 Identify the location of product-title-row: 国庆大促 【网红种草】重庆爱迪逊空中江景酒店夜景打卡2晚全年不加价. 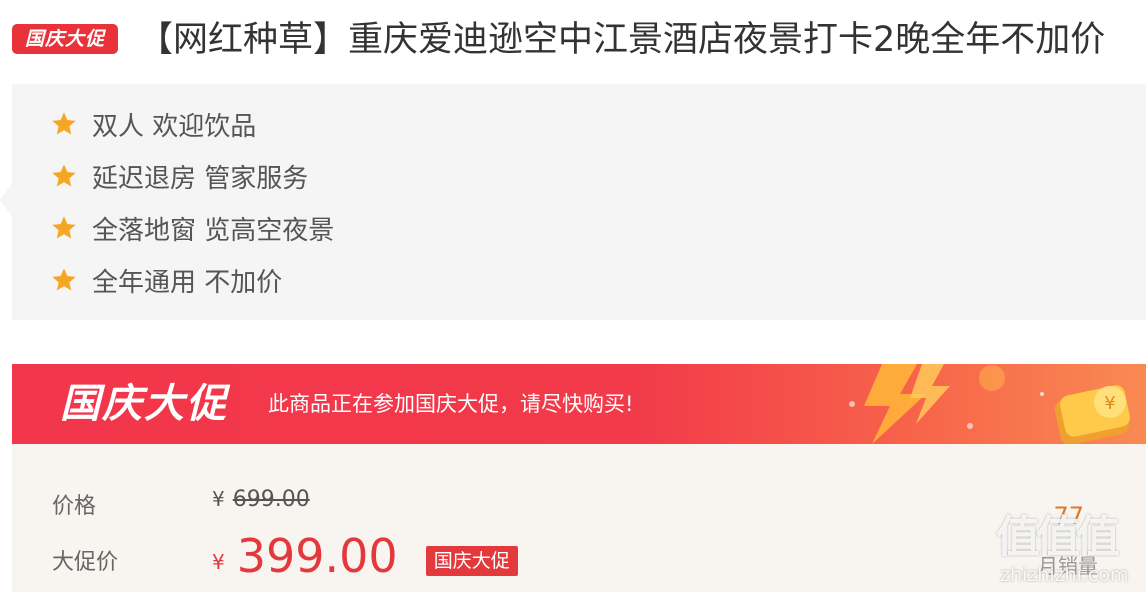
(579, 40).